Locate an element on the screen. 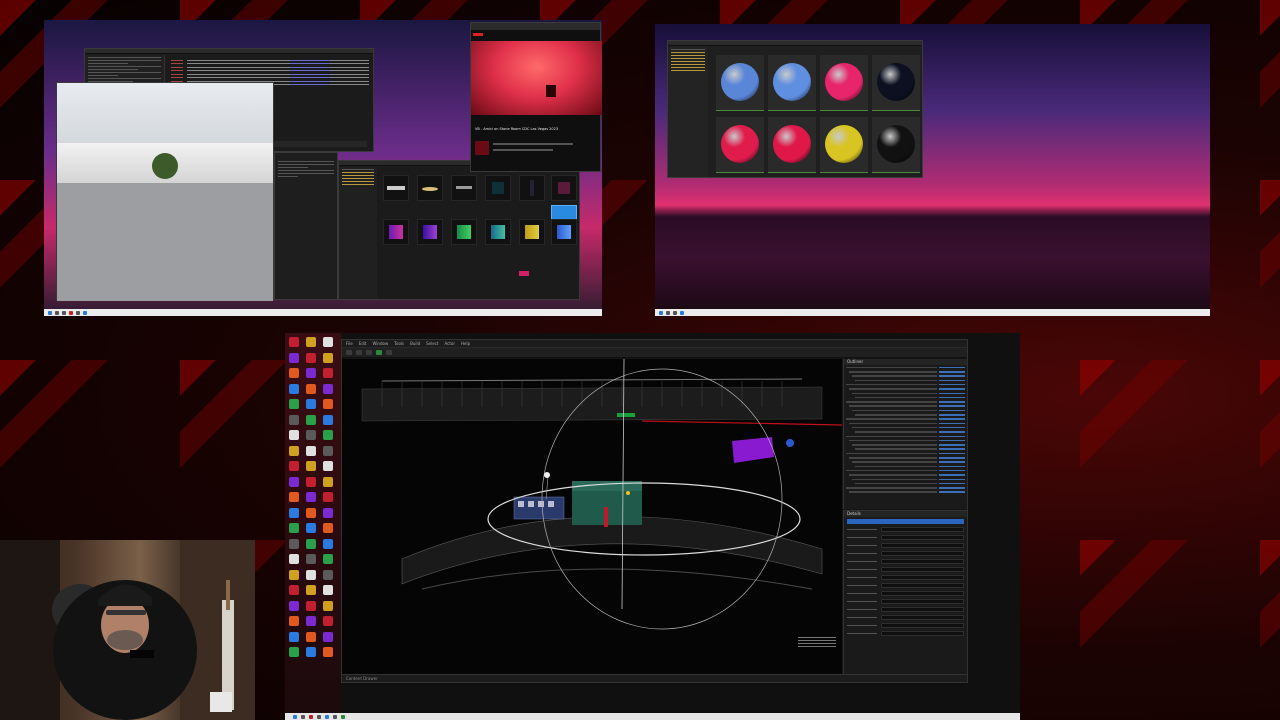 Image resolution: width=1280 pixels, height=720 pixels. material-browser-window is located at coordinates (795, 109).